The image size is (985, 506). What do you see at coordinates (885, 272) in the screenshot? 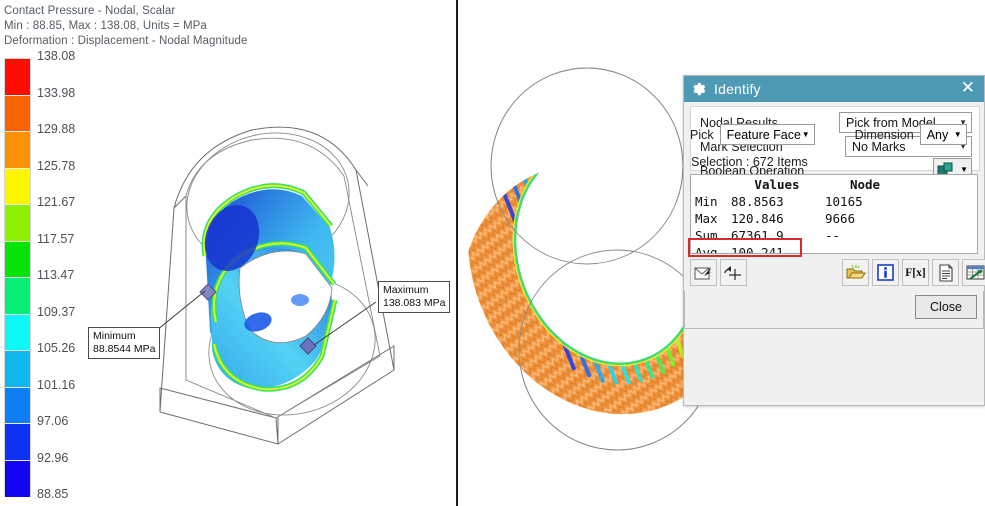
I see `info-icon` at bounding box center [885, 272].